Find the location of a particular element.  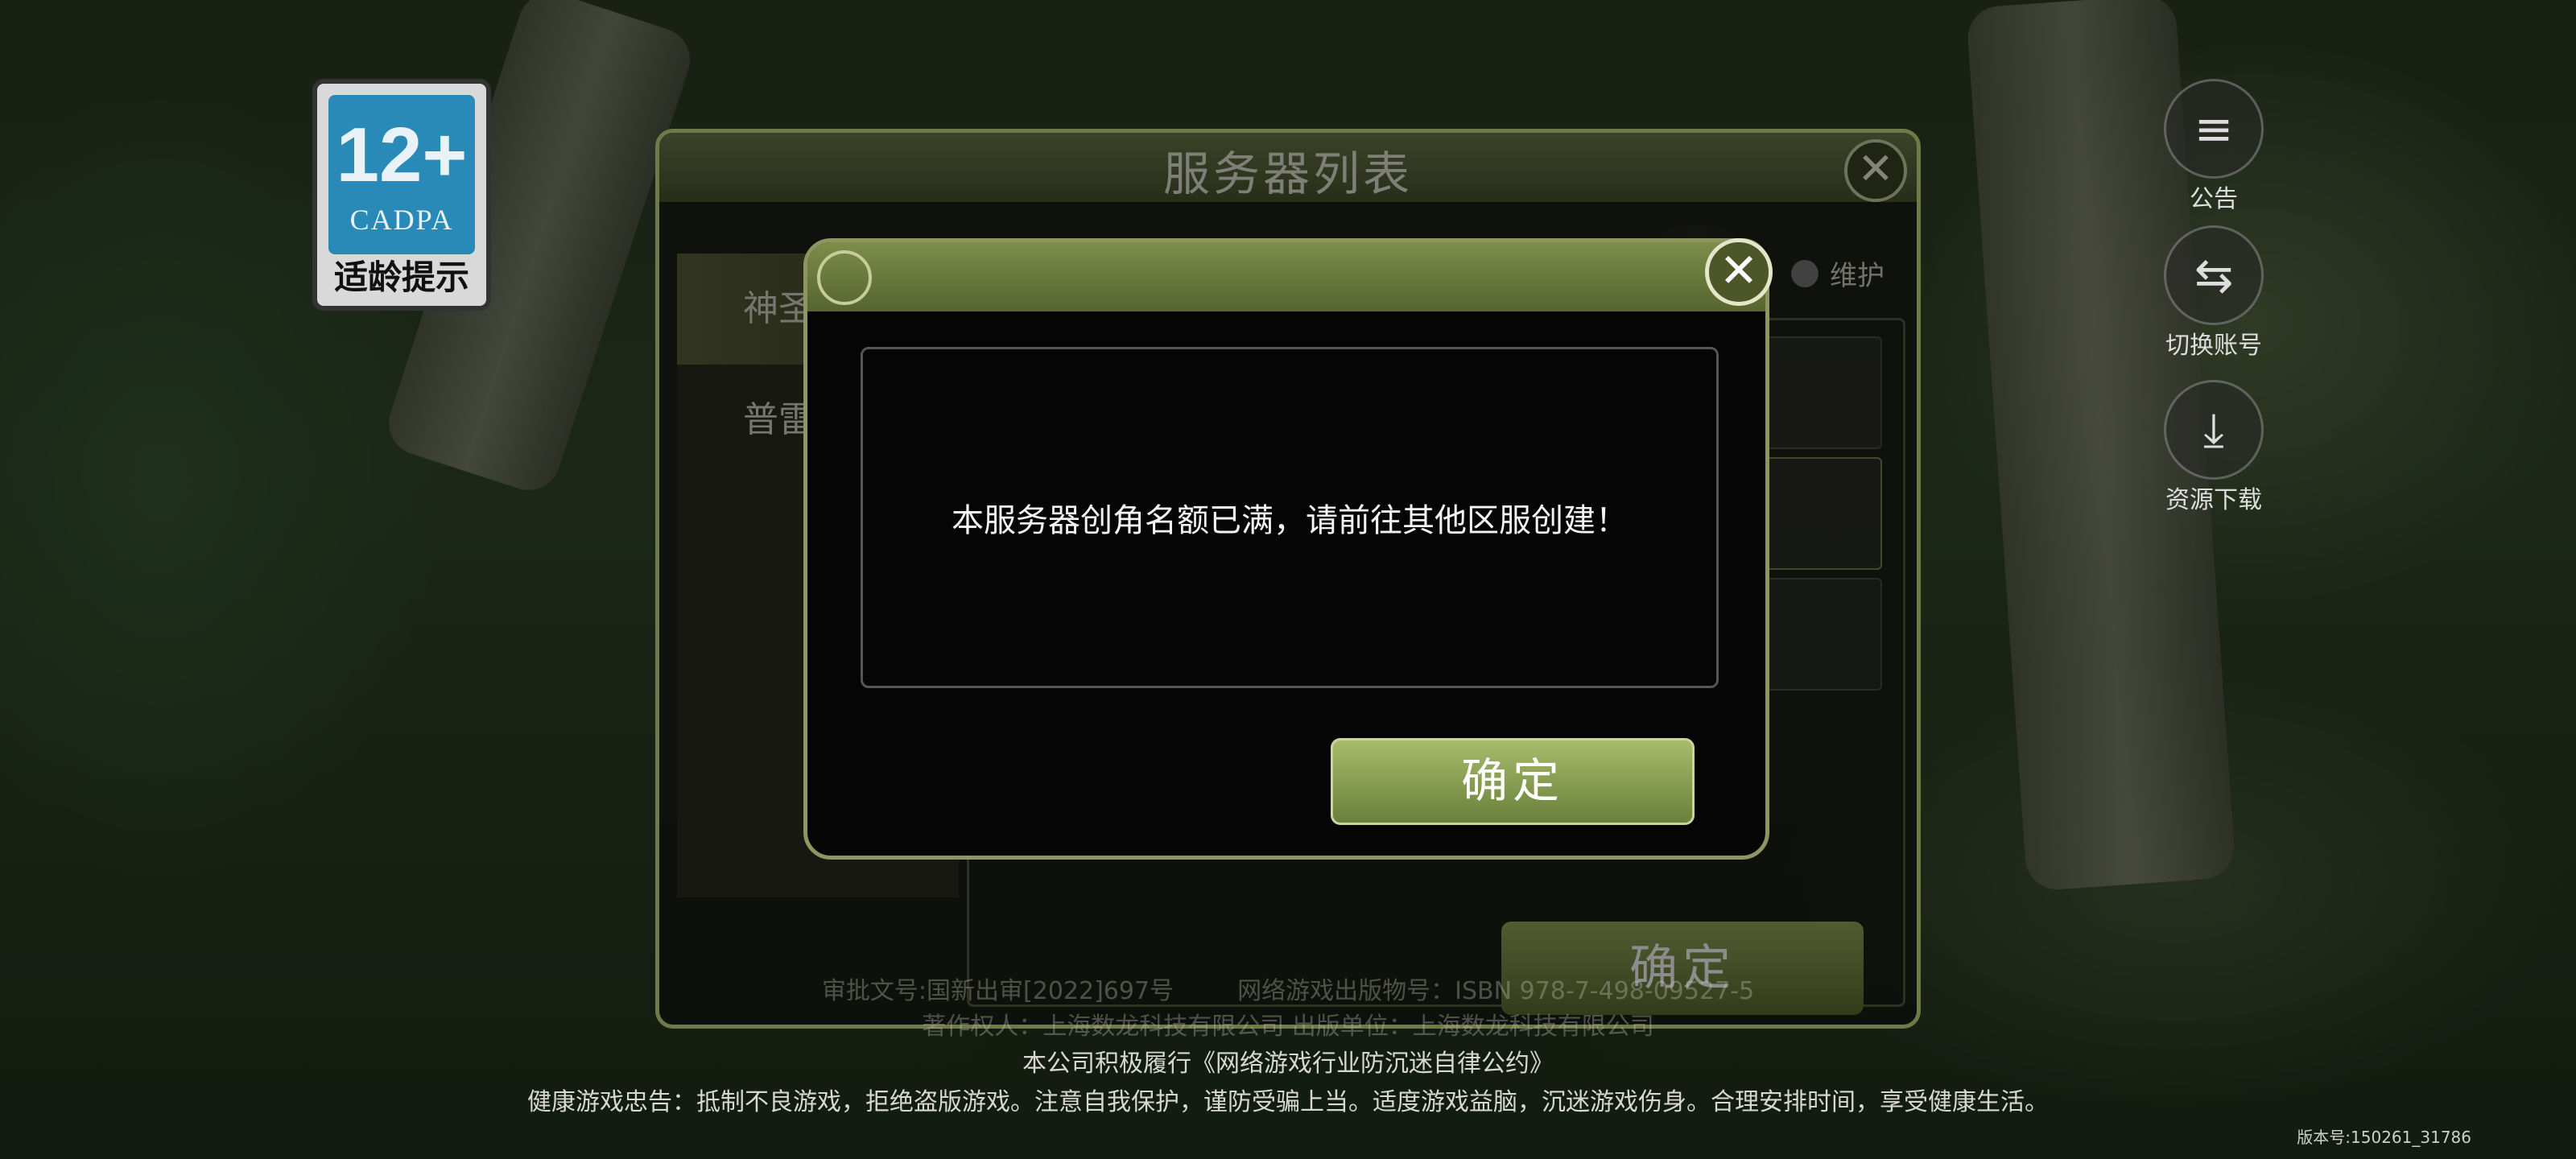

switch-account-icon: ⇆ is located at coordinates (2214, 275).